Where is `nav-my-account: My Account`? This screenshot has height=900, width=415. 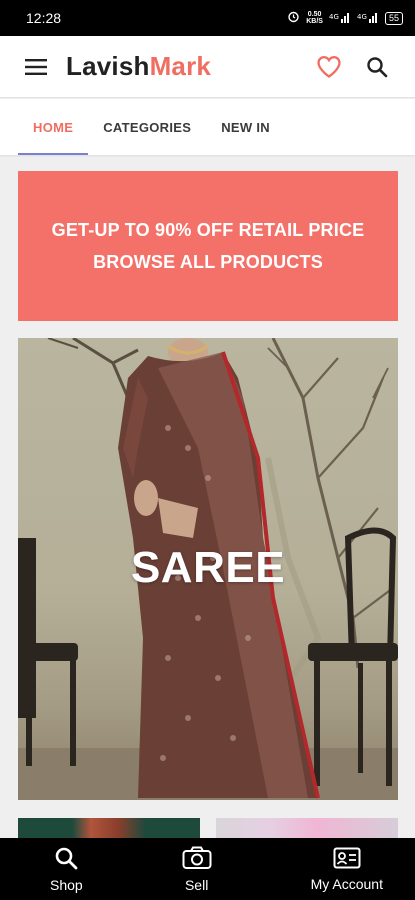
nav-my-account: My Account is located at coordinates (347, 869).